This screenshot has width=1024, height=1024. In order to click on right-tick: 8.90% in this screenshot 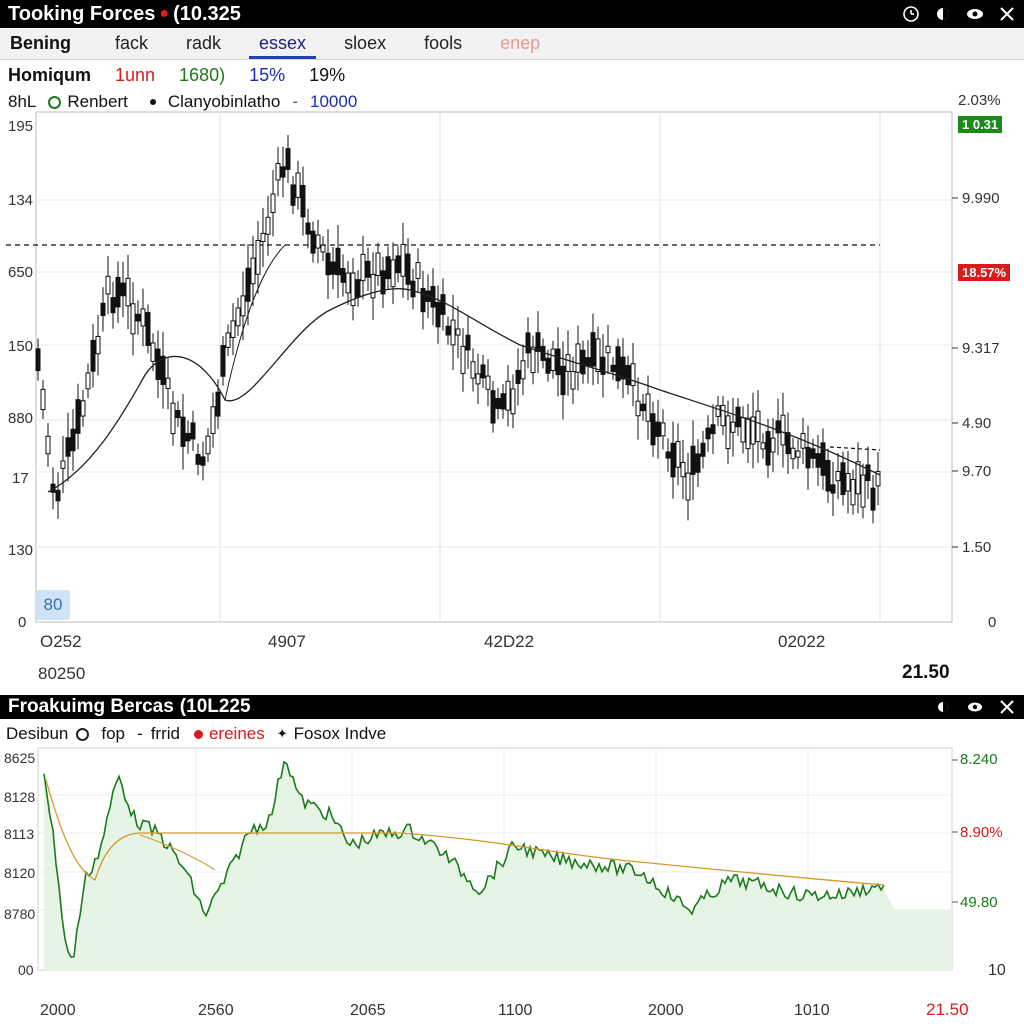, I will do `click(981, 832)`.